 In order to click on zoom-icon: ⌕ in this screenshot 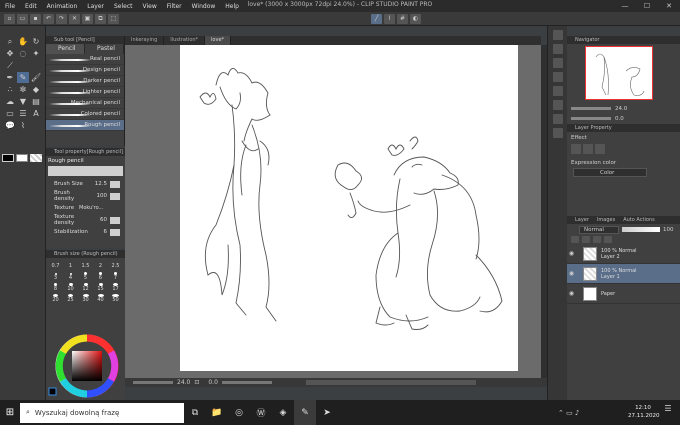, I will do `click(10, 41)`.